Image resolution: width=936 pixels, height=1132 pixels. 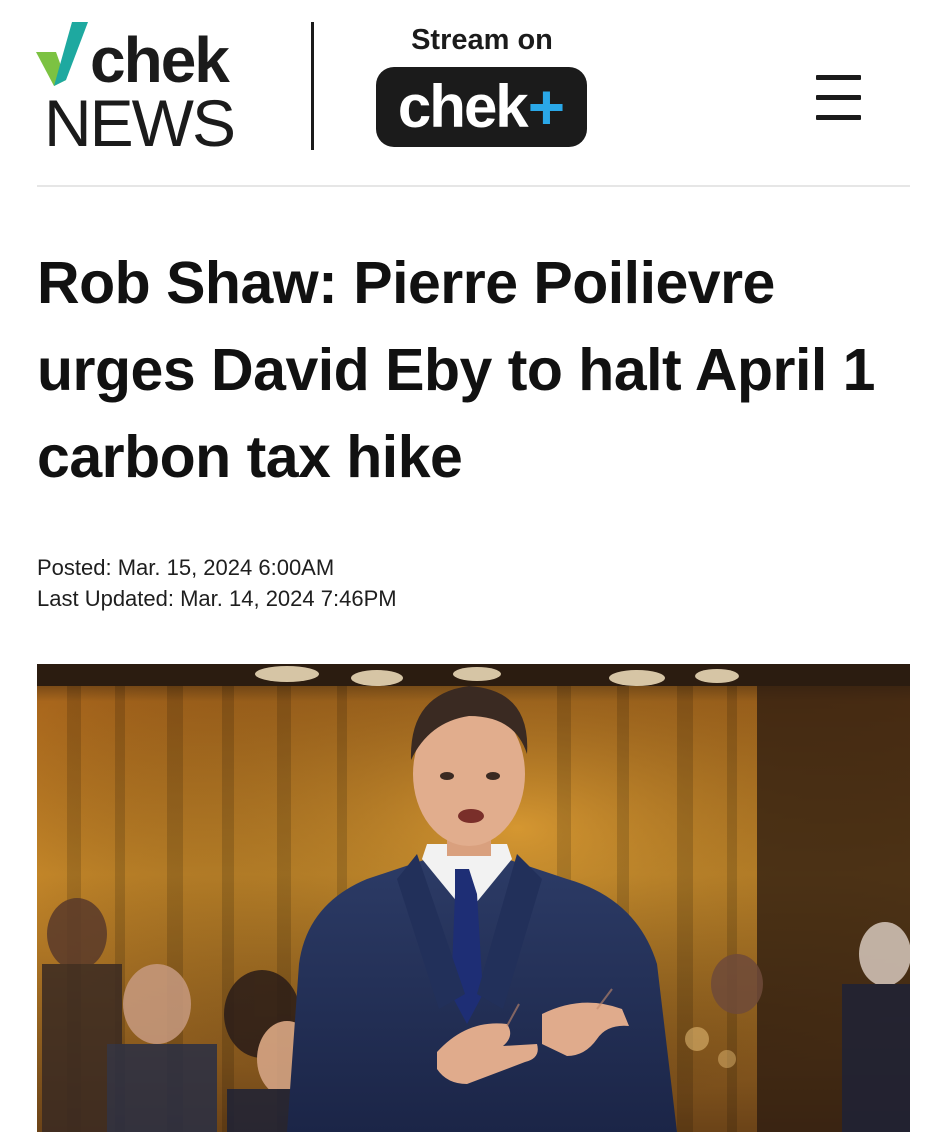 I want to click on chekplus-logo-button: chek +, so click(x=481, y=107).